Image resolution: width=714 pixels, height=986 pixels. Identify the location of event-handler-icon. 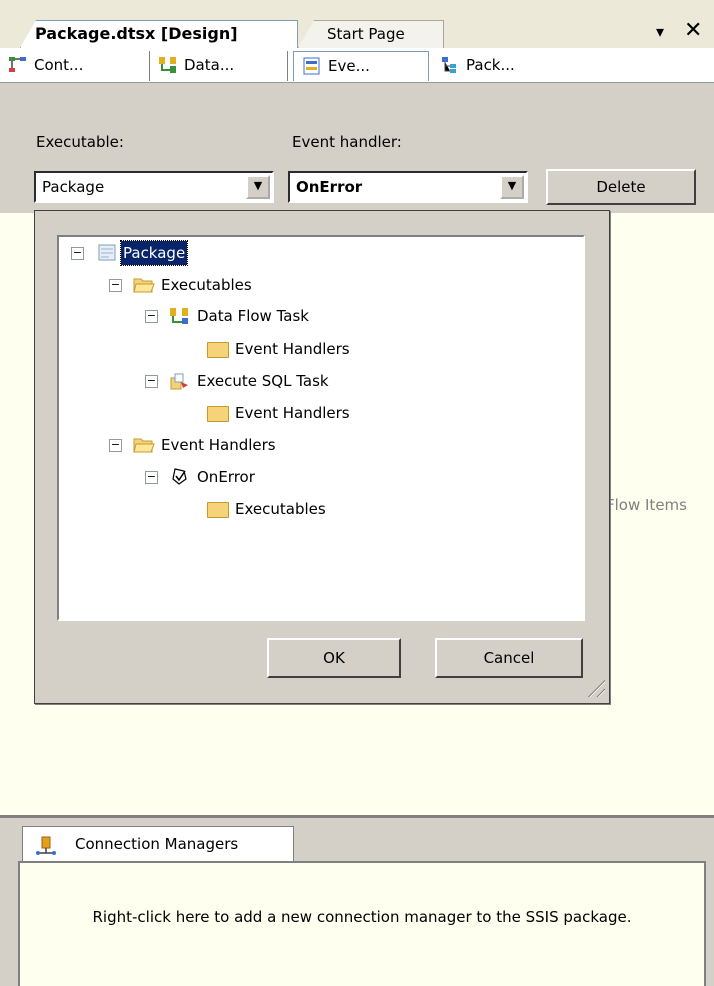
(179, 476).